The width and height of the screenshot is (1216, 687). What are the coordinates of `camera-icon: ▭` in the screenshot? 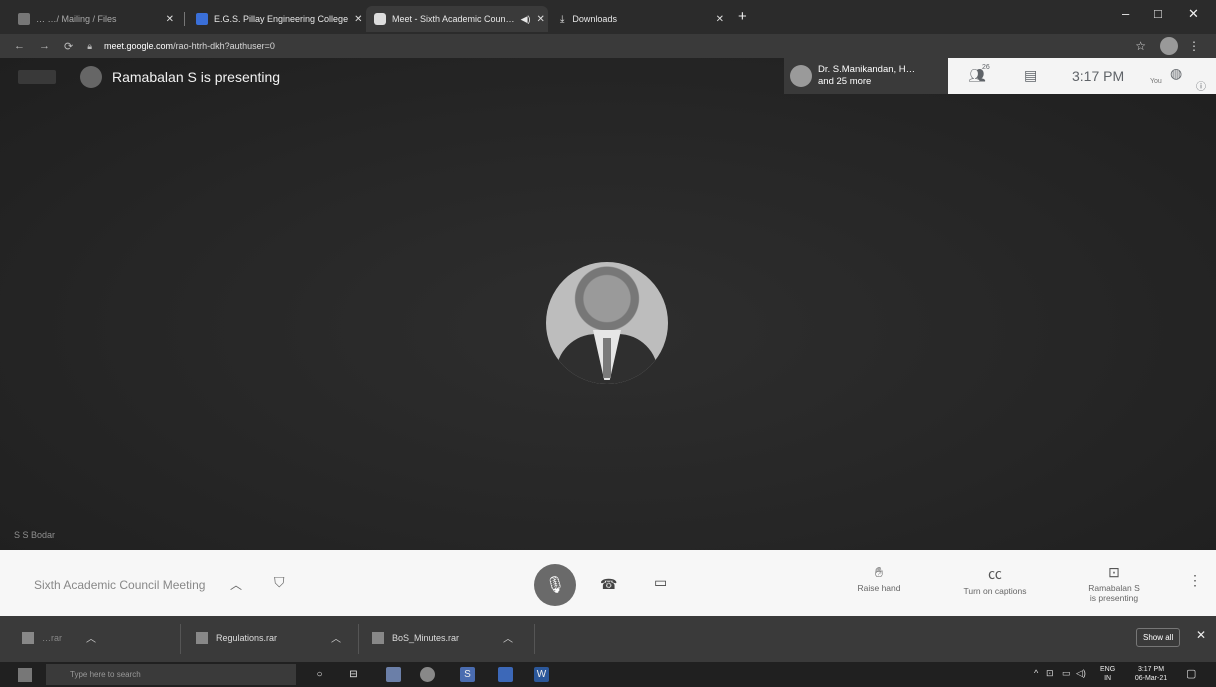 It's located at (661, 582).